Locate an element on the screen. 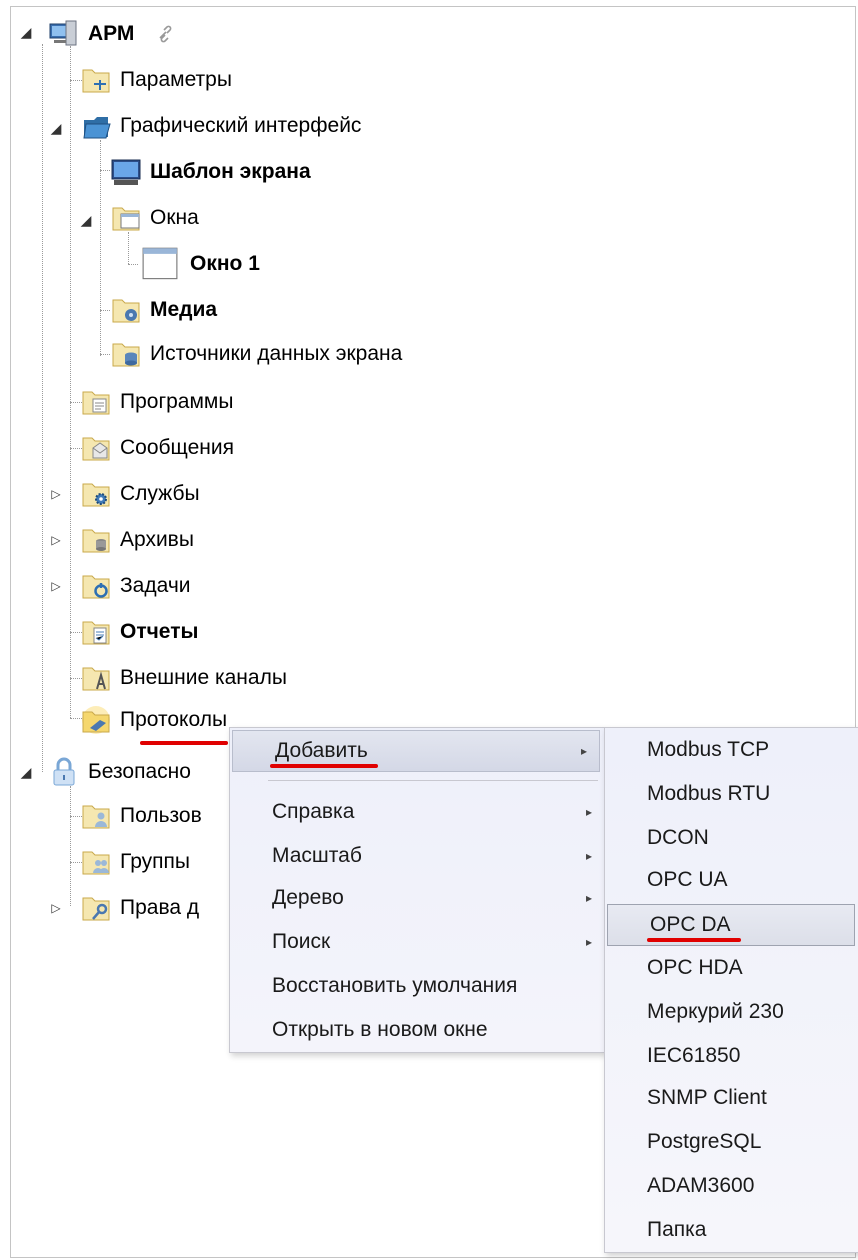  tree-node-data-sources: Источники данных экрана is located at coordinates (256, 354).